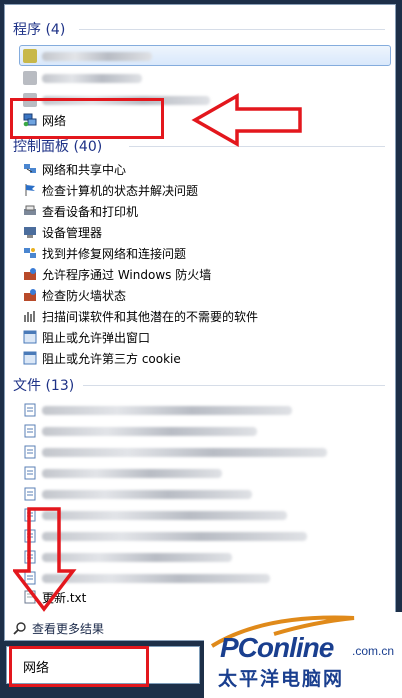  I want to click on watermark-logo: PConline .com.cn 太平洋电脑网, so click(303, 655).